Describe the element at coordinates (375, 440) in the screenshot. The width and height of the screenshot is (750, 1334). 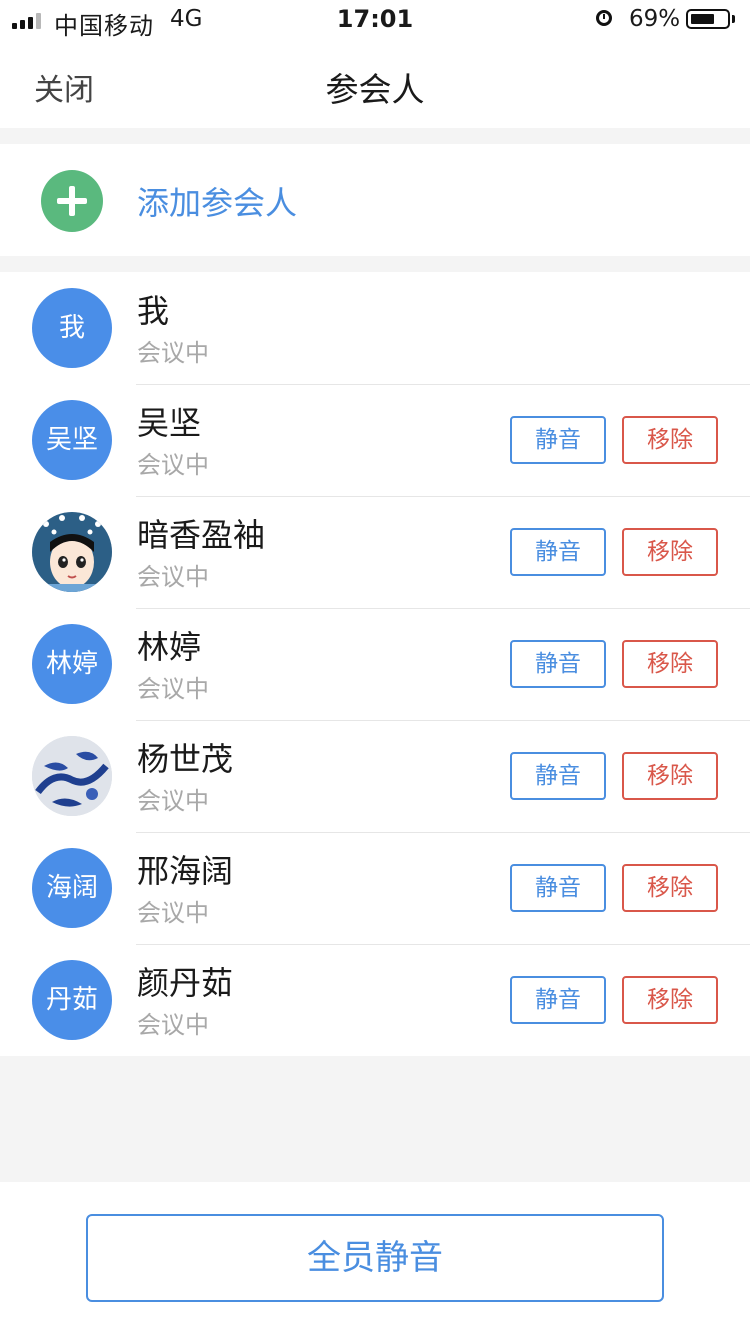
I see `participant-row: 吴坚 吴坚 会议中 静音 移除` at that location.